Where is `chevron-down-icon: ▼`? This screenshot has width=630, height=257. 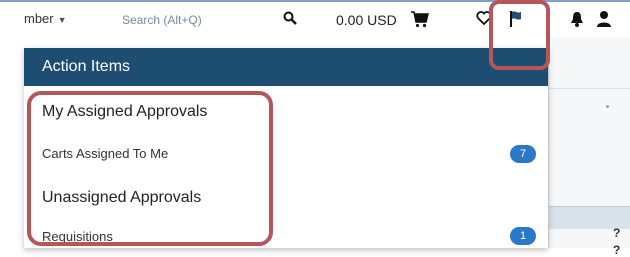
chevron-down-icon: ▼ is located at coordinates (62, 20).